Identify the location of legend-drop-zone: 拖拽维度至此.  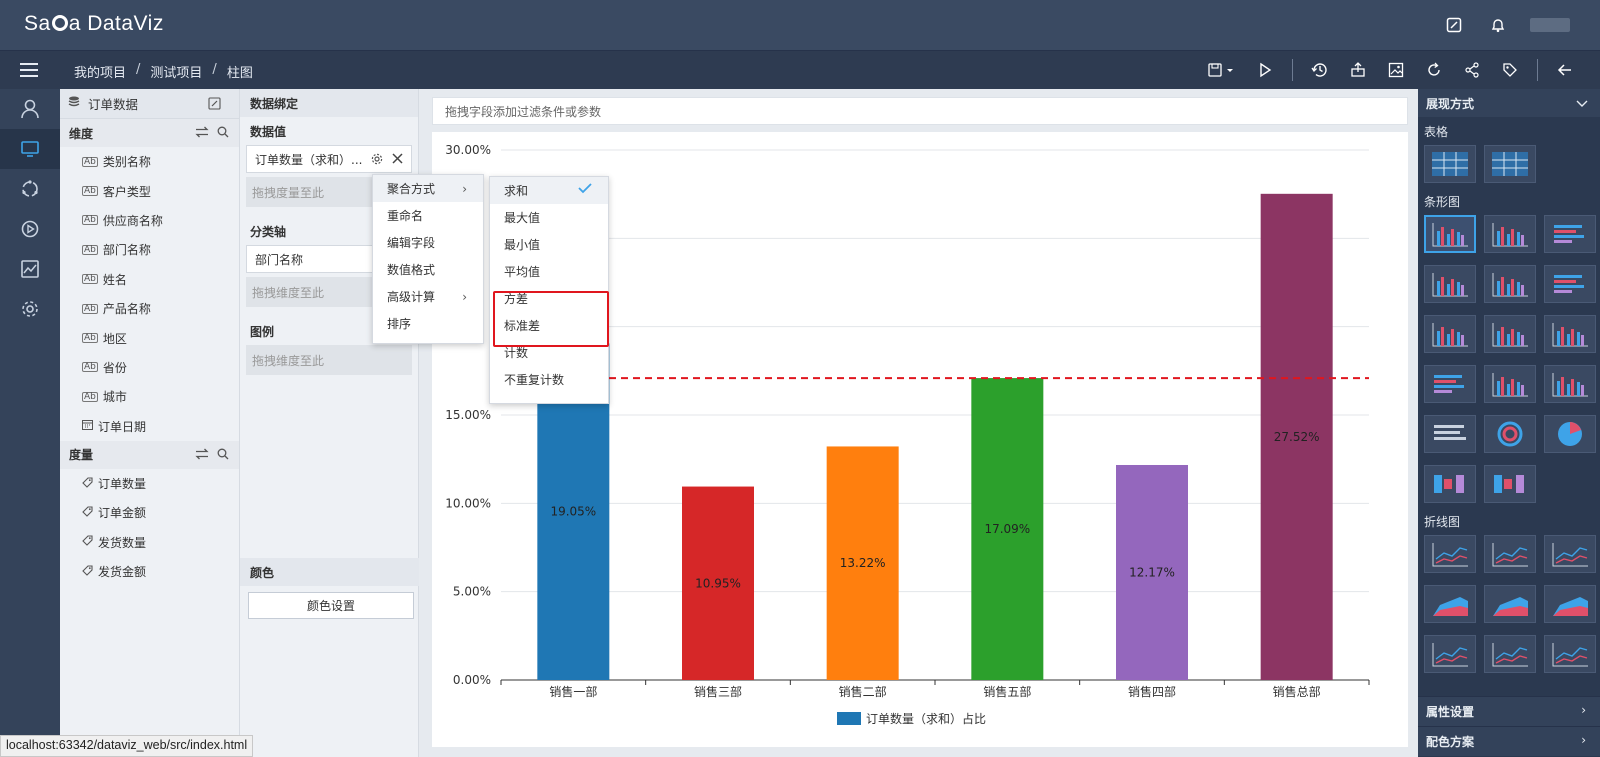
(329, 360).